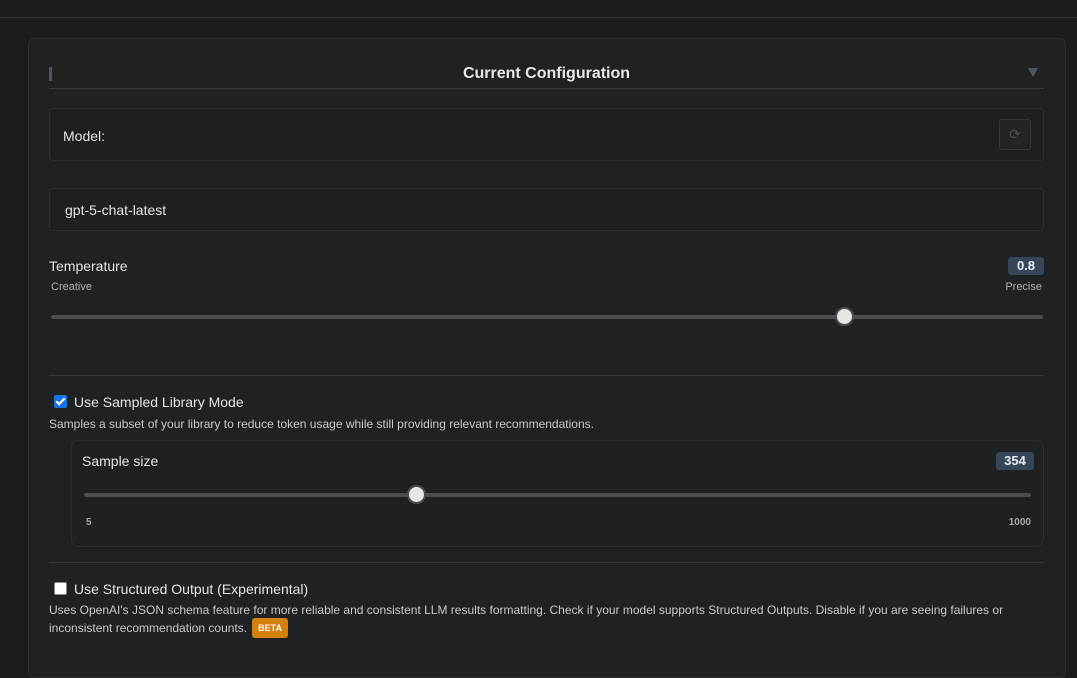 This screenshot has width=1077, height=678. I want to click on refresh-models-button: ⟳, so click(1015, 134).